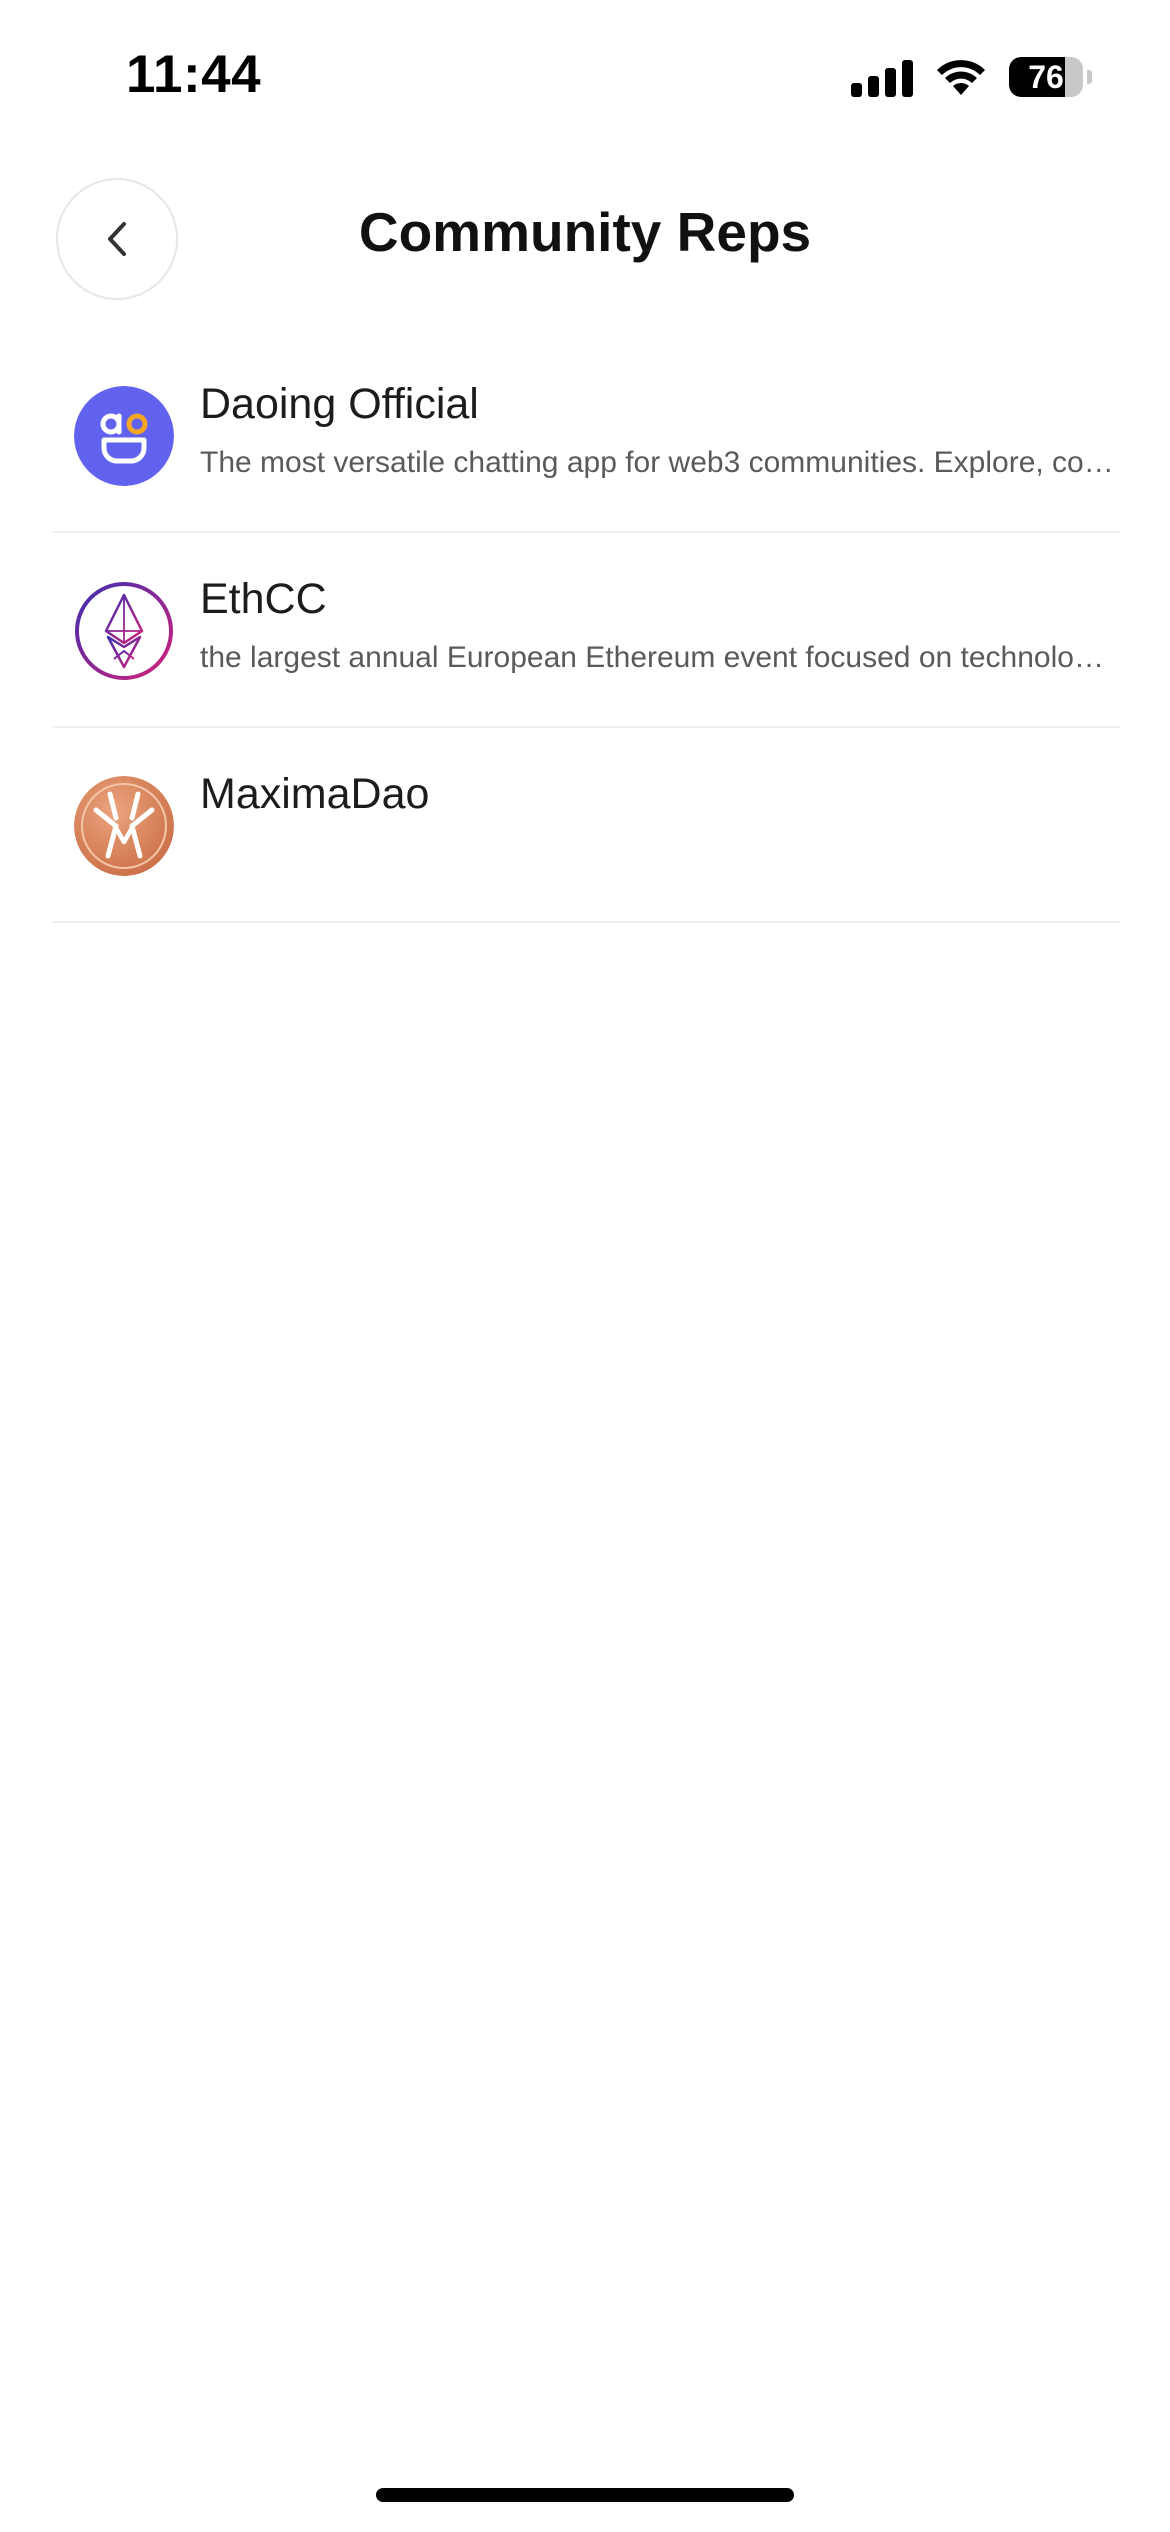  What do you see at coordinates (586, 825) in the screenshot?
I see `list-item: MaximaDao` at bounding box center [586, 825].